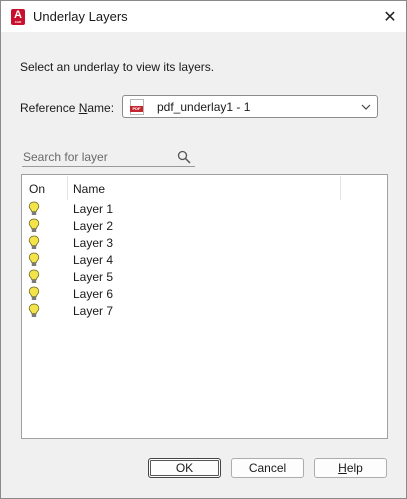 The image size is (407, 499). I want to click on layer-name: Layer 4, so click(93, 260).